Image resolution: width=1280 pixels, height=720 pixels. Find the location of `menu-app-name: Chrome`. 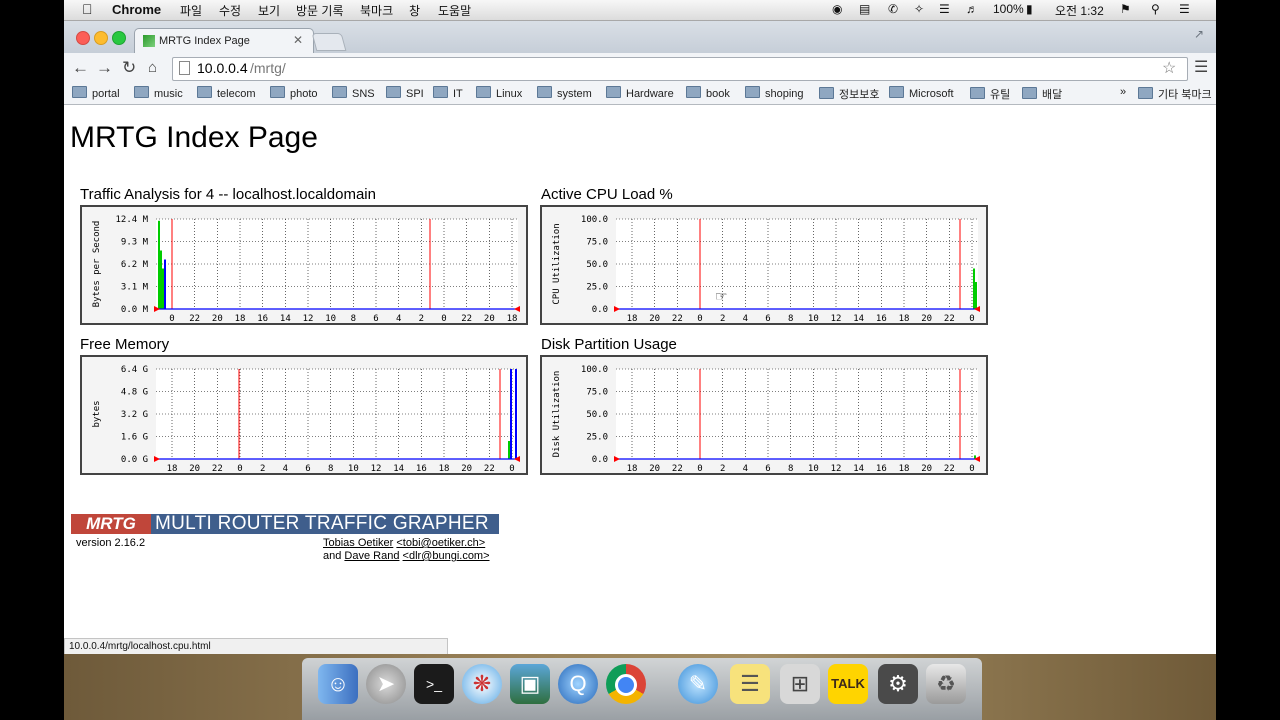

menu-app-name: Chrome is located at coordinates (136, 9).